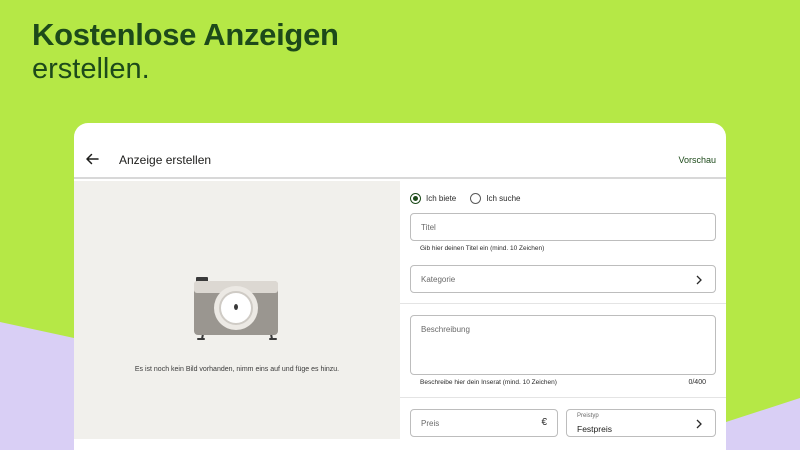  I want to click on headline-line1: Kostenlose Anzeigen, so click(185, 34).